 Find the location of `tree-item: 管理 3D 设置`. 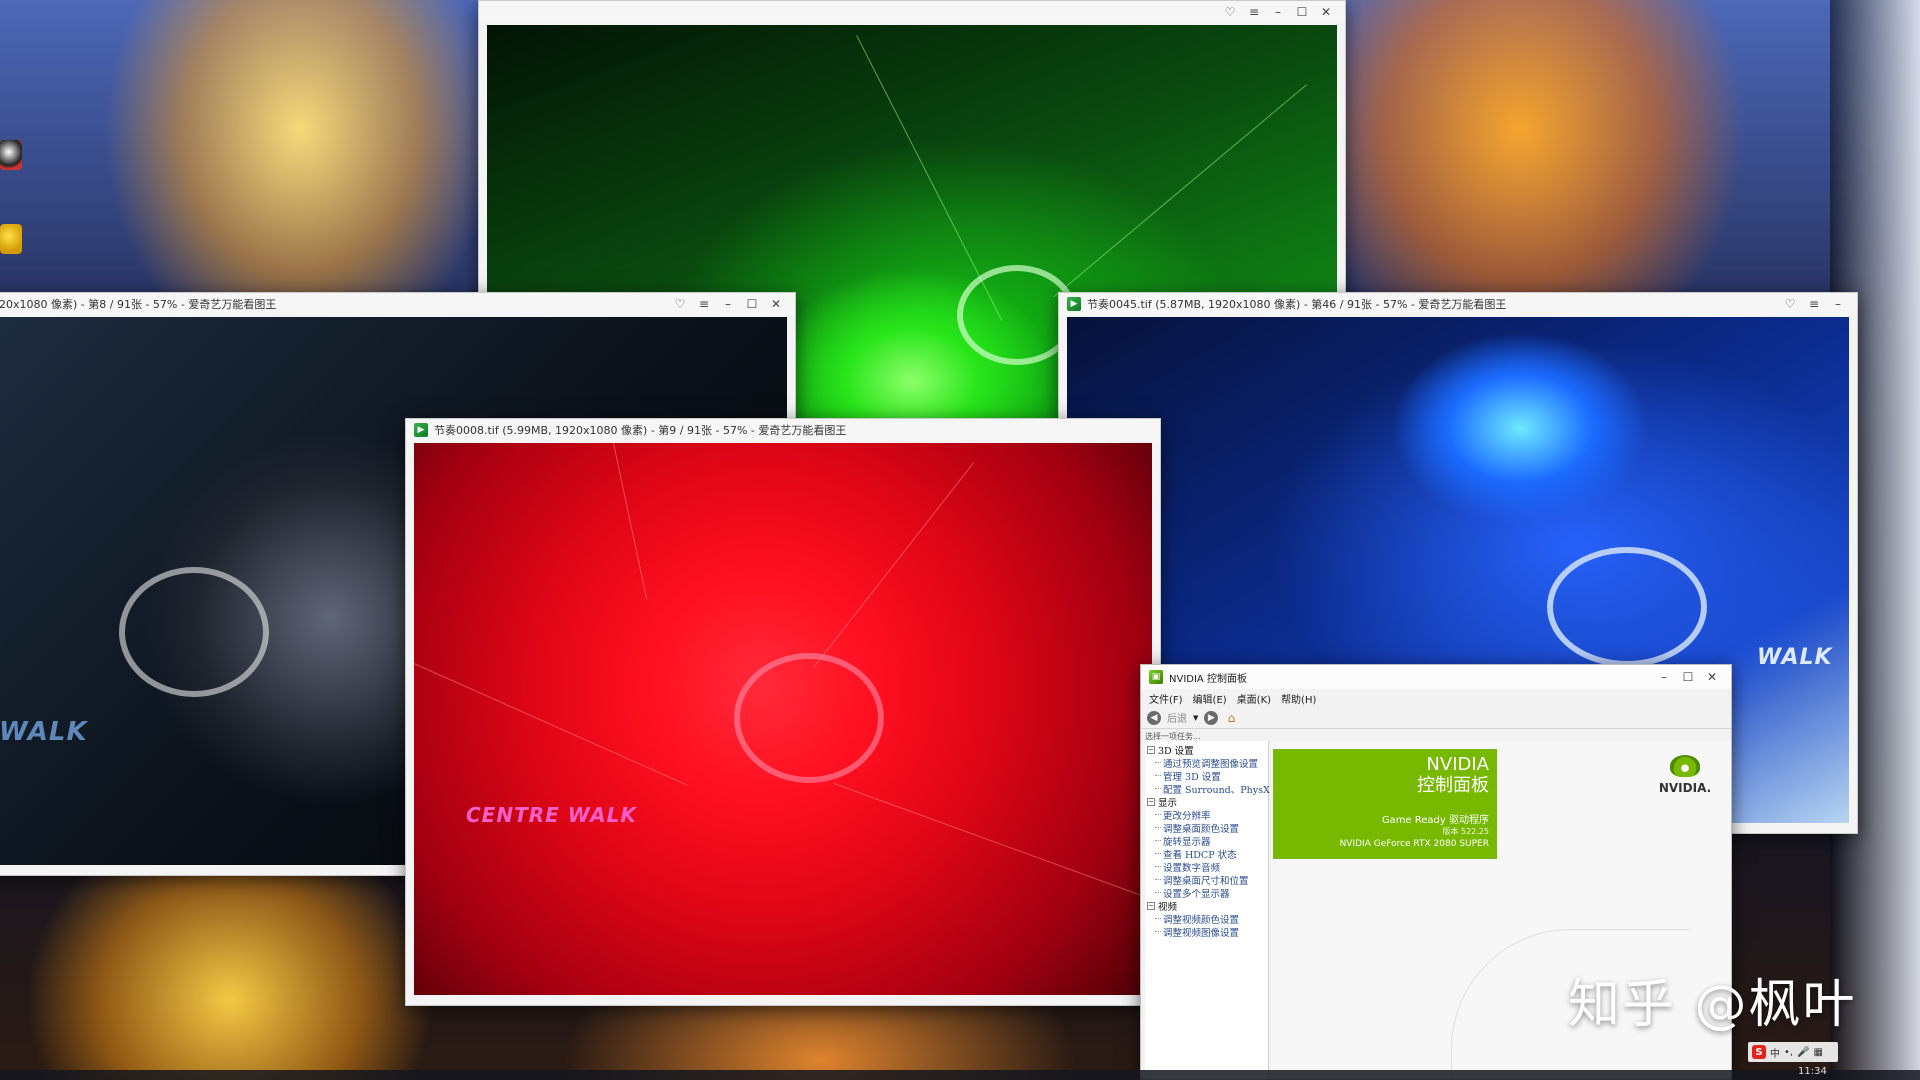

tree-item: 管理 3D 设置 is located at coordinates (1206, 776).